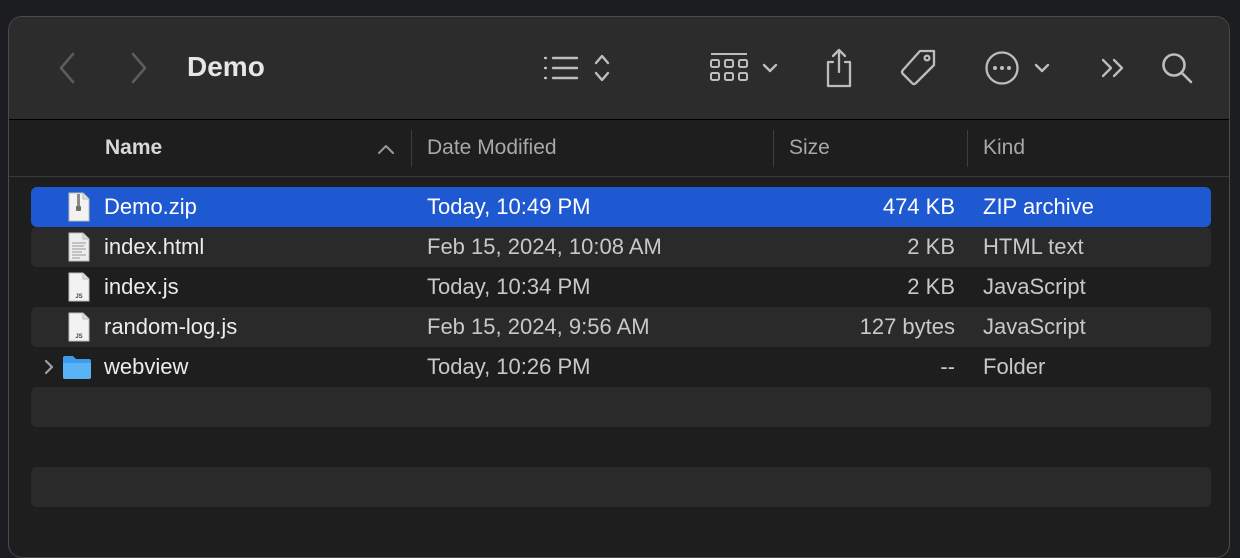  What do you see at coordinates (150, 206) in the screenshot?
I see `file-name: Demo.zip` at bounding box center [150, 206].